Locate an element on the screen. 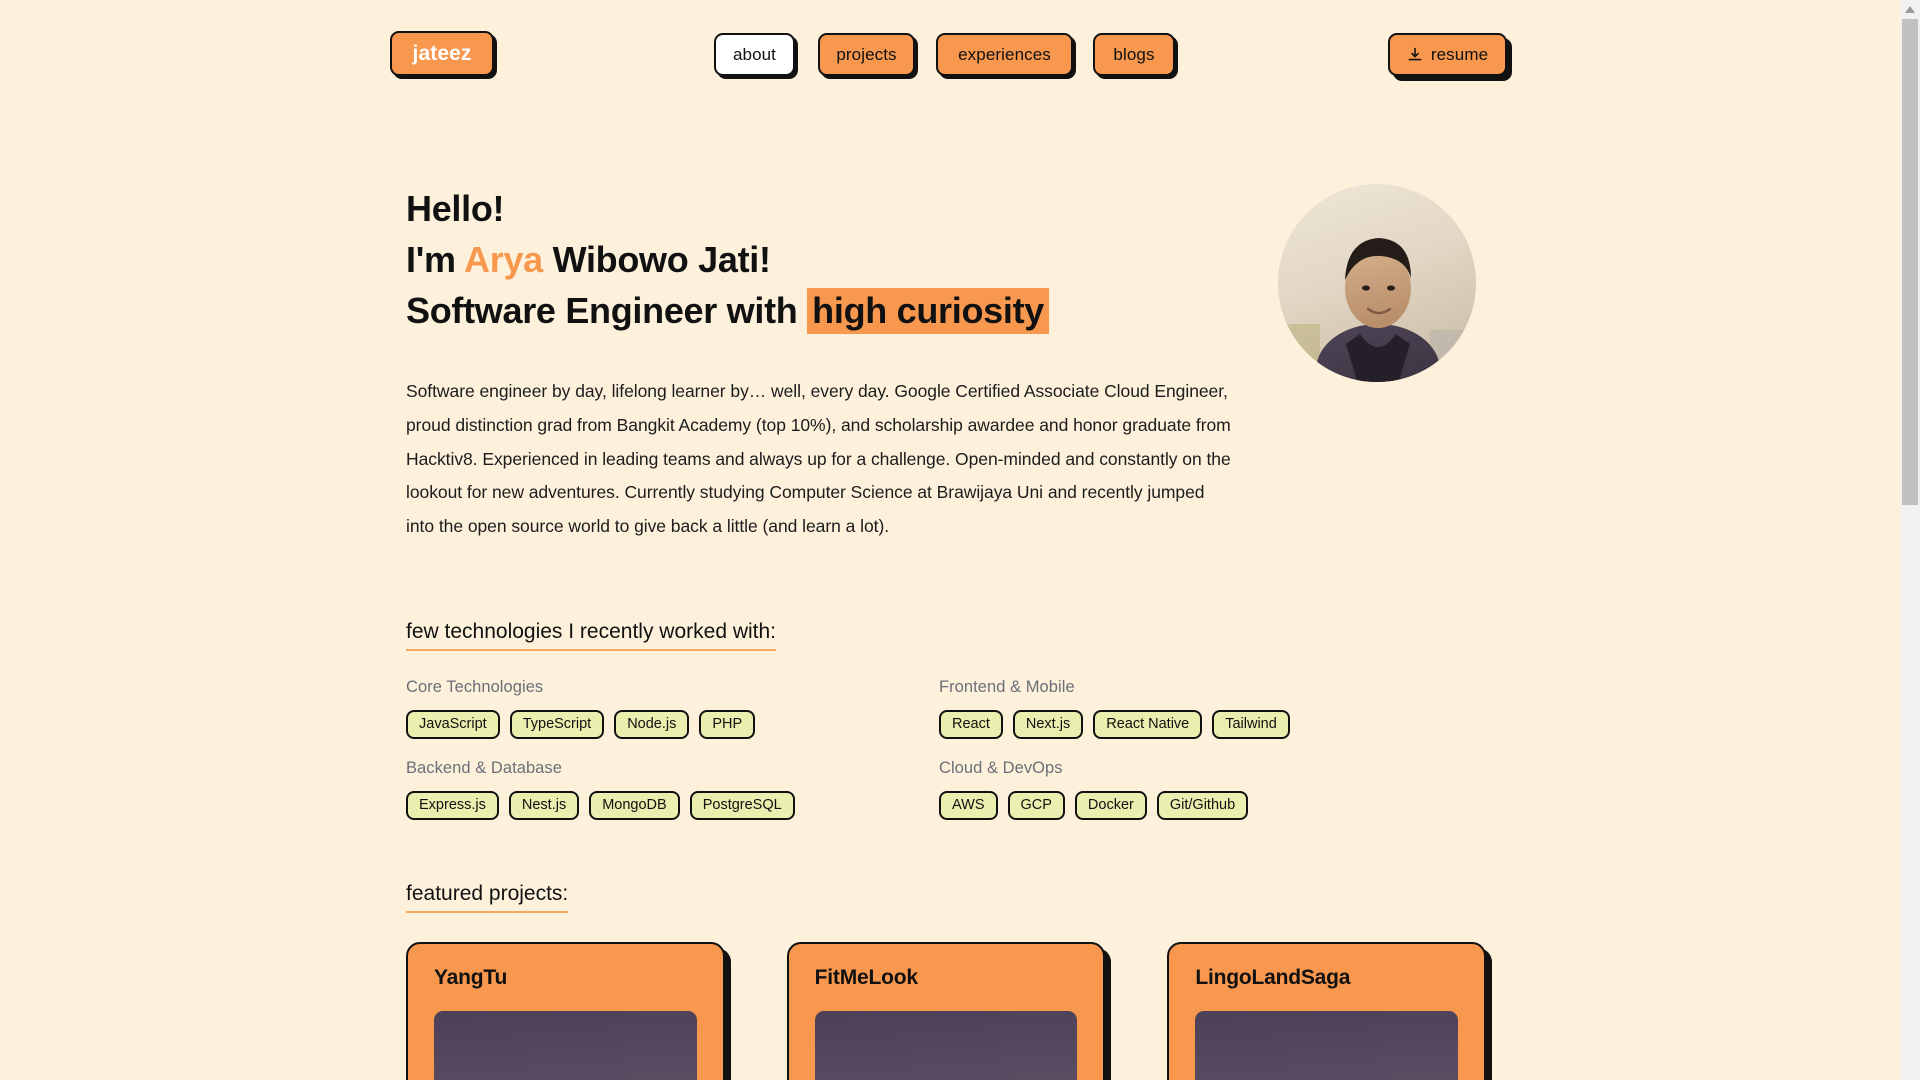 The image size is (1920, 1080). tech-chip: AWS is located at coordinates (968, 805).